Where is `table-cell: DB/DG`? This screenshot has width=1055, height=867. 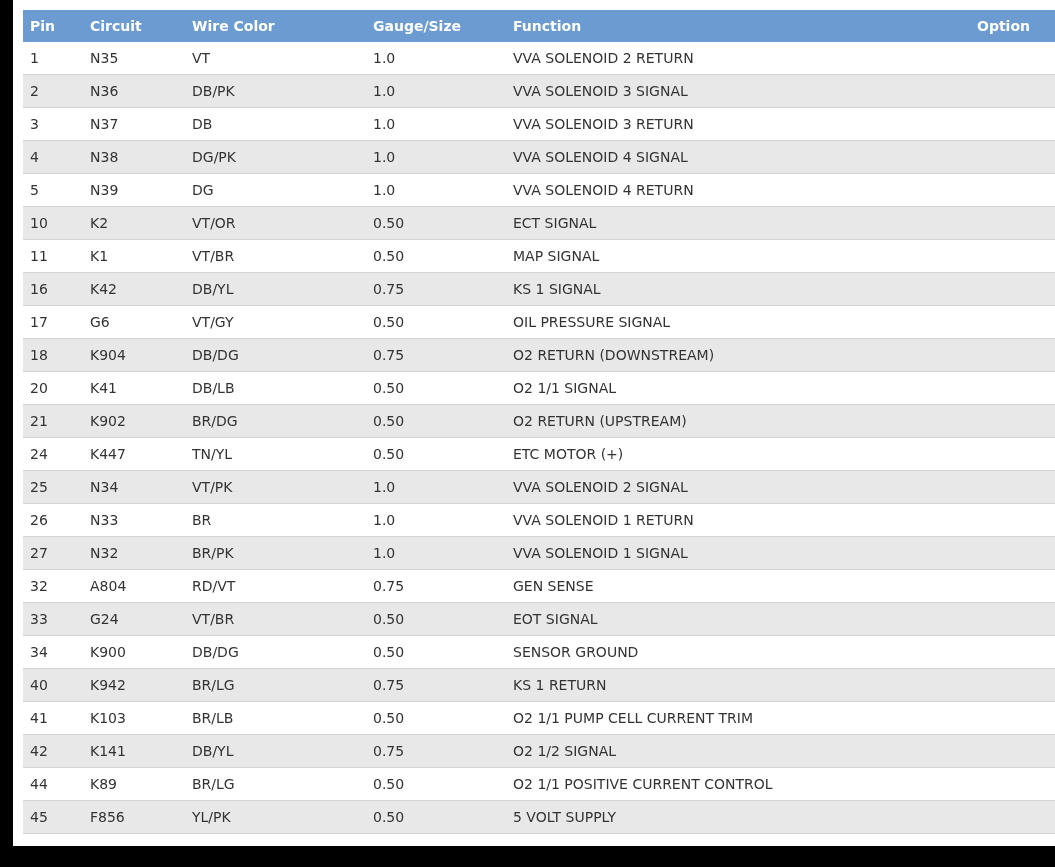
table-cell: DB/DG is located at coordinates (215, 354).